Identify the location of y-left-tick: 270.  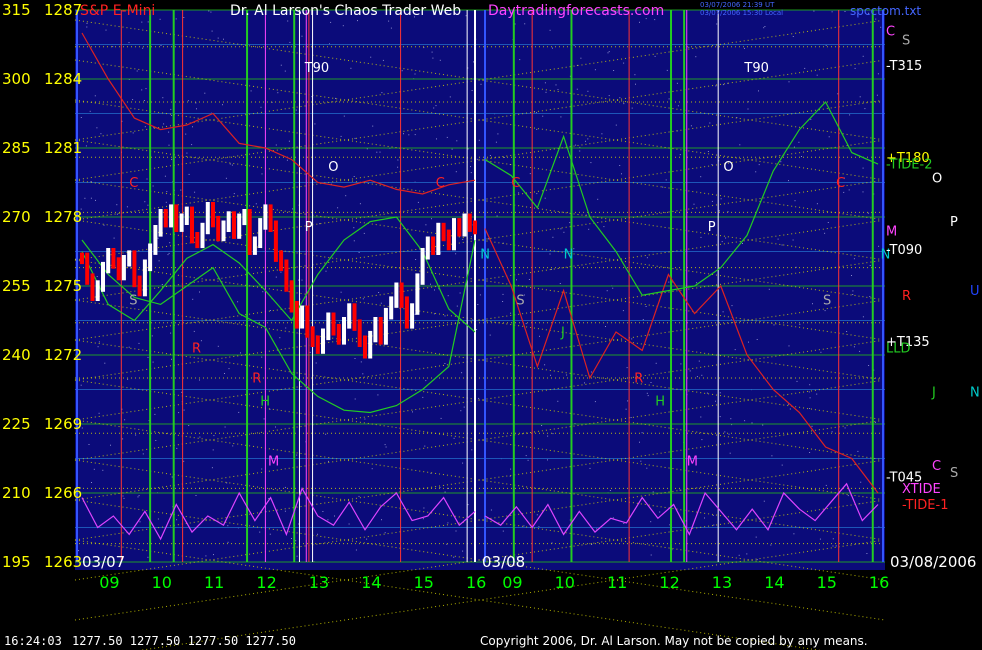
(16, 217).